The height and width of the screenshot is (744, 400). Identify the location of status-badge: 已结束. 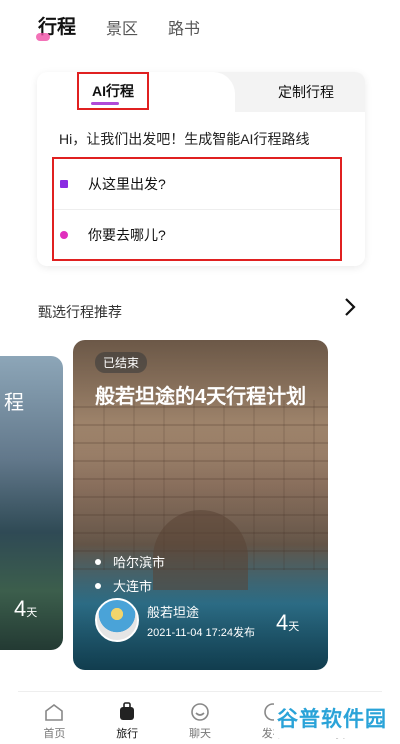
(121, 362).